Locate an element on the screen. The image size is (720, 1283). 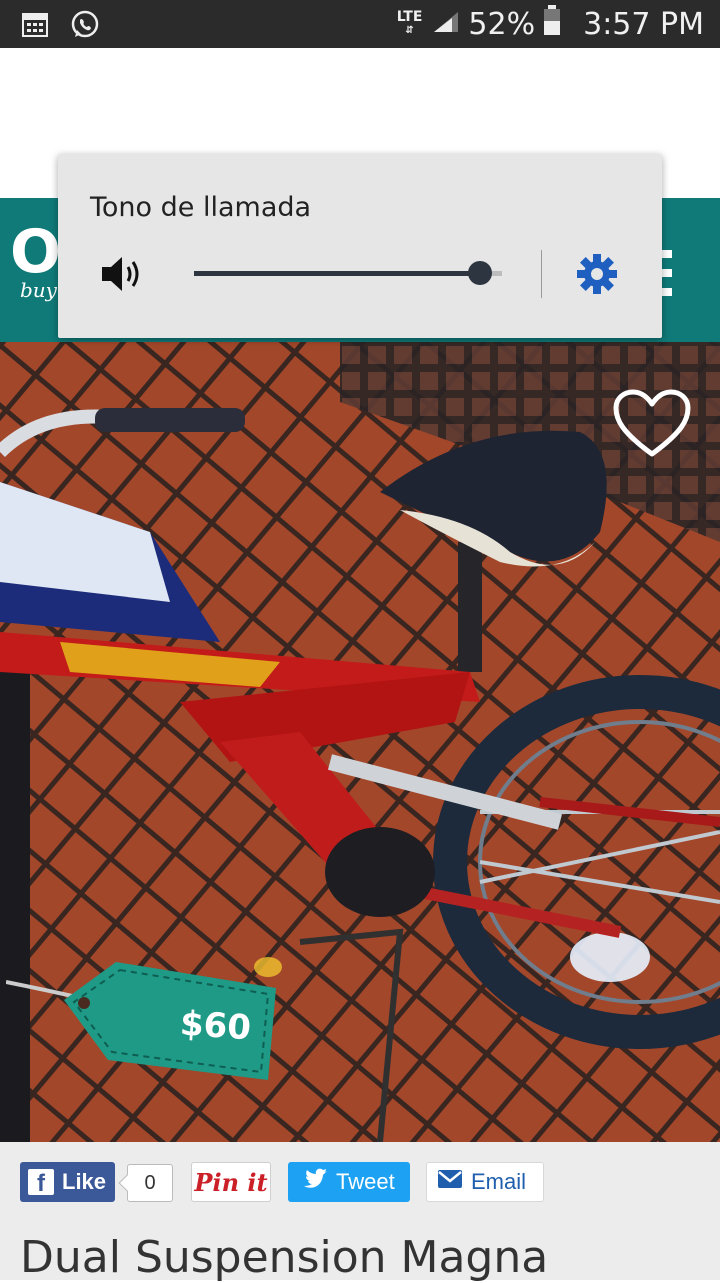
battery-percent: 52% is located at coordinates (502, 24).